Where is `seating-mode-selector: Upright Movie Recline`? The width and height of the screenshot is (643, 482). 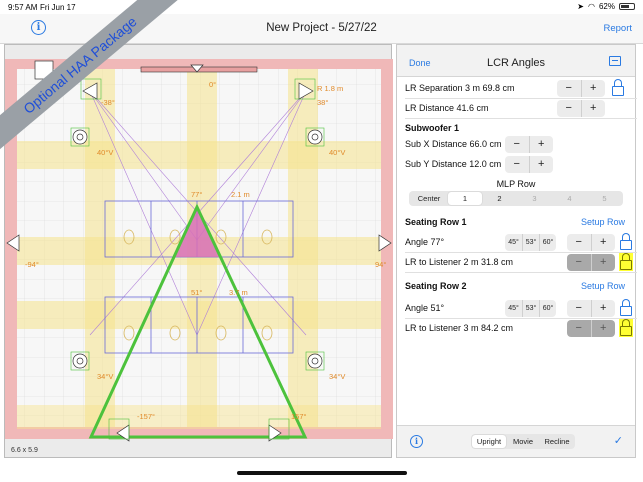 seating-mode-selector: Upright Movie Recline is located at coordinates (523, 441).